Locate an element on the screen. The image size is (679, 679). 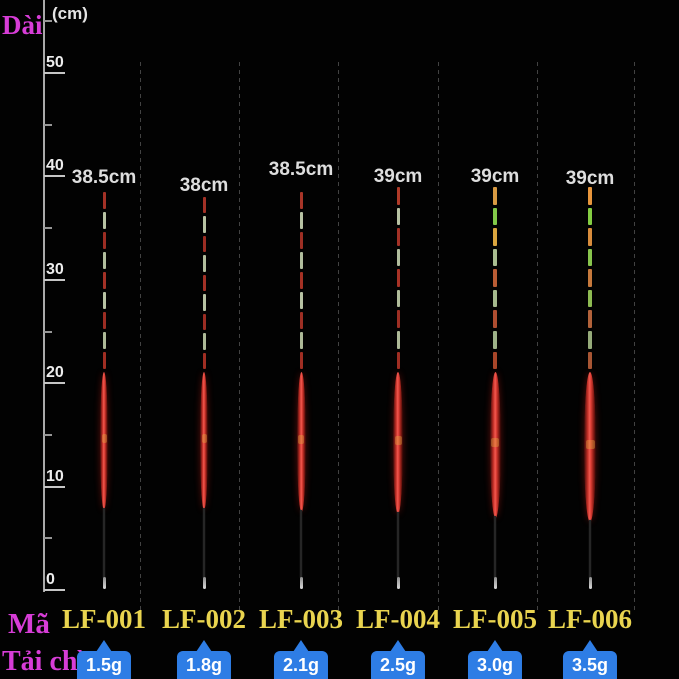
weight-bubble: 1.5g is located at coordinates (104, 659).